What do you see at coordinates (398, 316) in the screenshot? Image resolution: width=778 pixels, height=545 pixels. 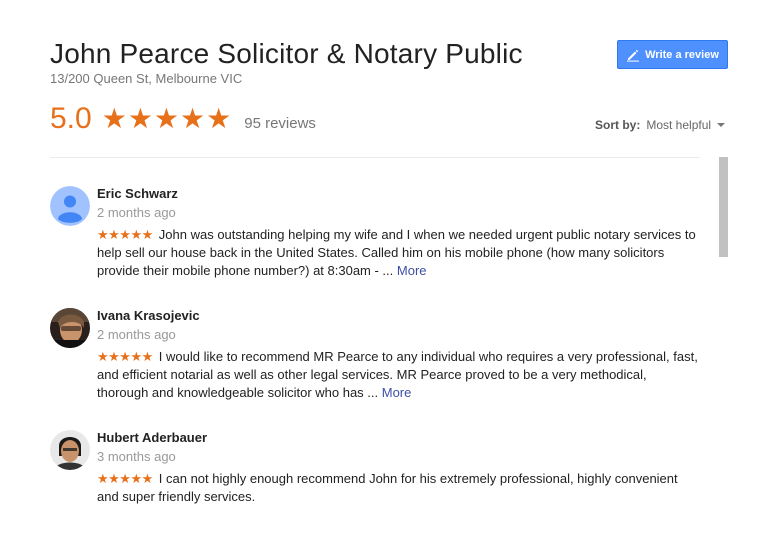 I see `reviewer-name: Ivana Krasojevic` at bounding box center [398, 316].